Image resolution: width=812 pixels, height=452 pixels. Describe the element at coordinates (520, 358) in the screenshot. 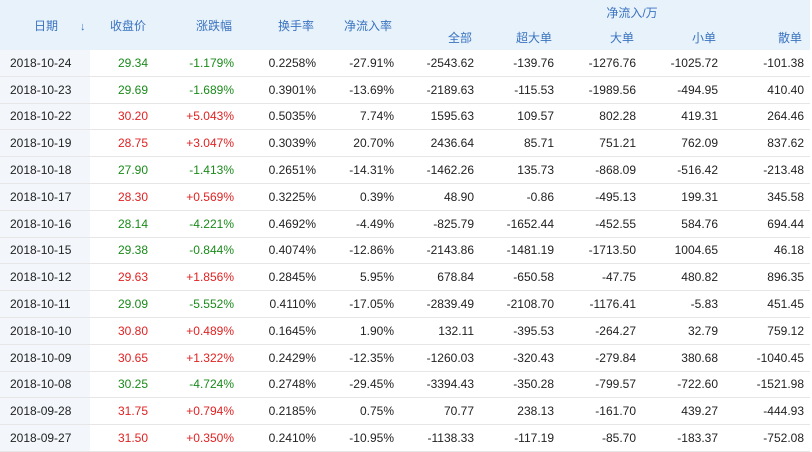

I see `super-large-cell: -320.43` at that location.